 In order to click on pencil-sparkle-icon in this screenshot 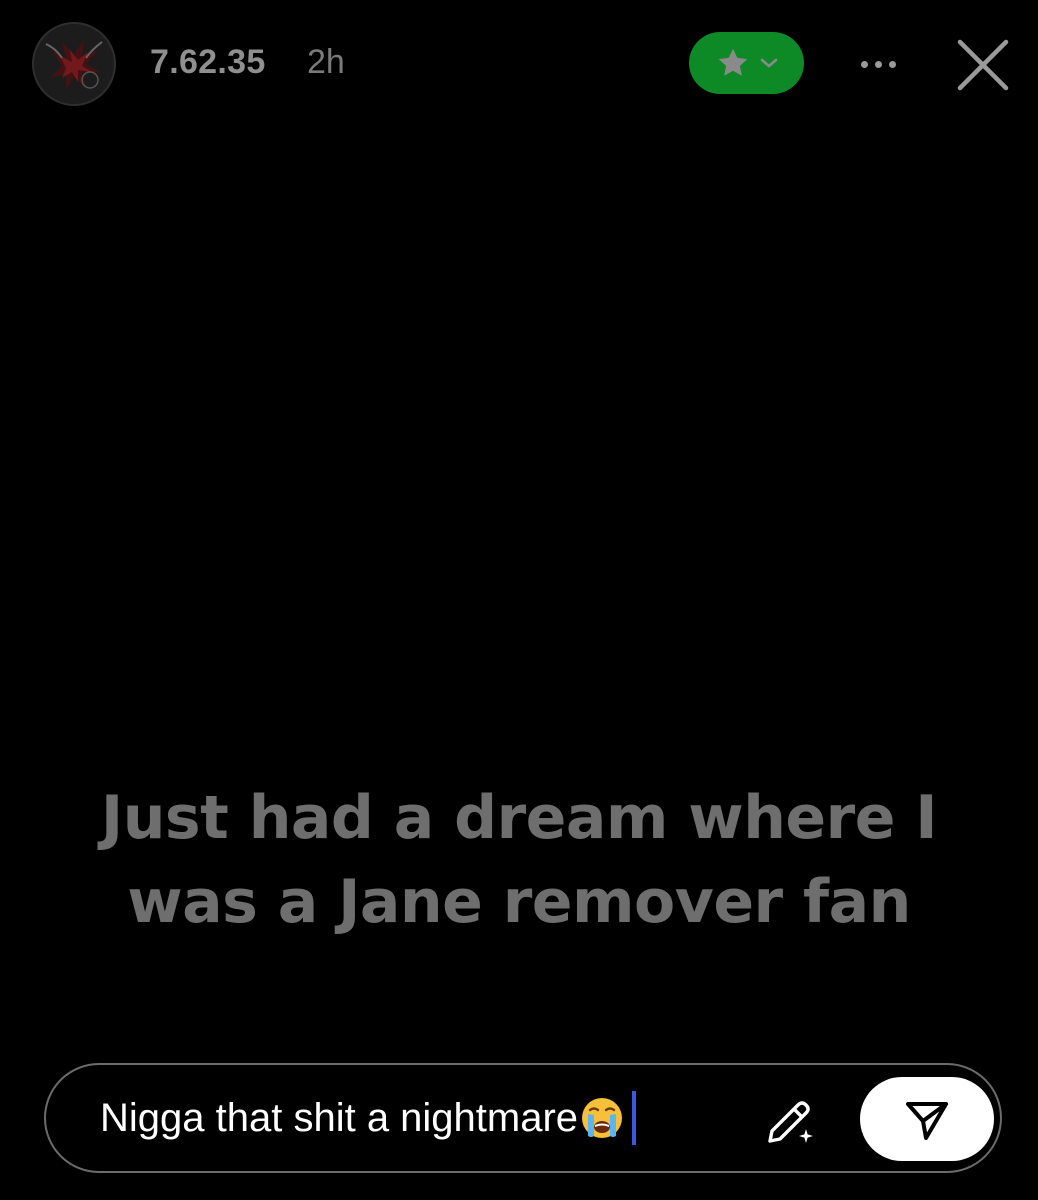, I will do `click(790, 1121)`.